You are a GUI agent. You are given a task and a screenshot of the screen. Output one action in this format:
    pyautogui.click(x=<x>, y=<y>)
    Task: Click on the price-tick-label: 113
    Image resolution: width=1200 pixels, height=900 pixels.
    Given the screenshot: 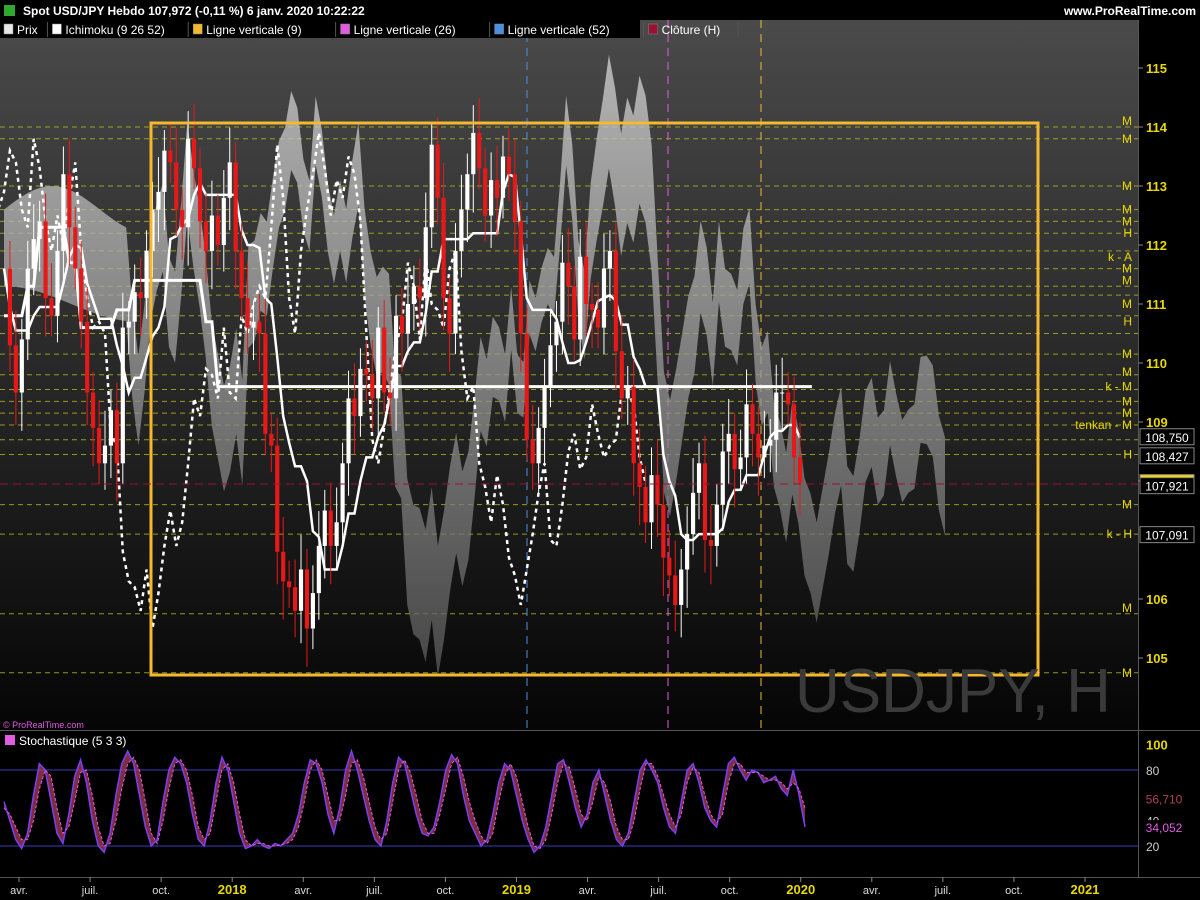 What is the action you would take?
    pyautogui.click(x=1156, y=186)
    